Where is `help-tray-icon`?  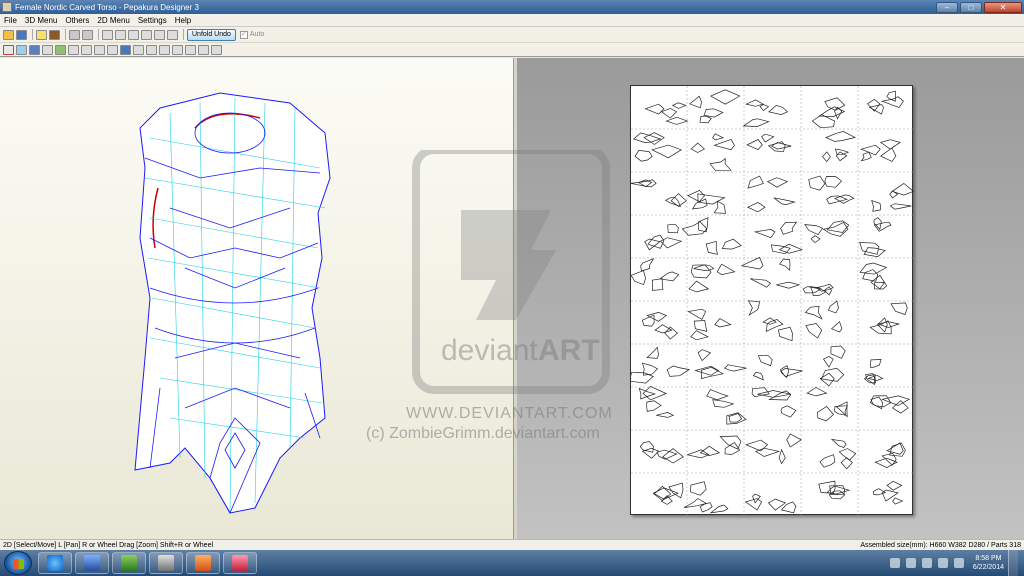
help-tray-icon is located at coordinates (894, 563).